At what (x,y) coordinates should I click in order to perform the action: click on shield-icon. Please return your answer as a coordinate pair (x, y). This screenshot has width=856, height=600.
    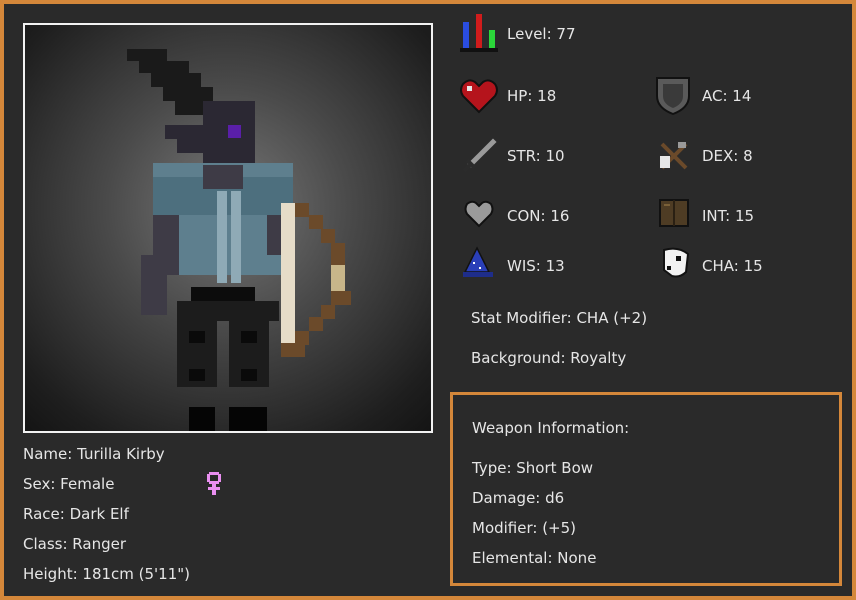
    Looking at the image, I should click on (673, 96).